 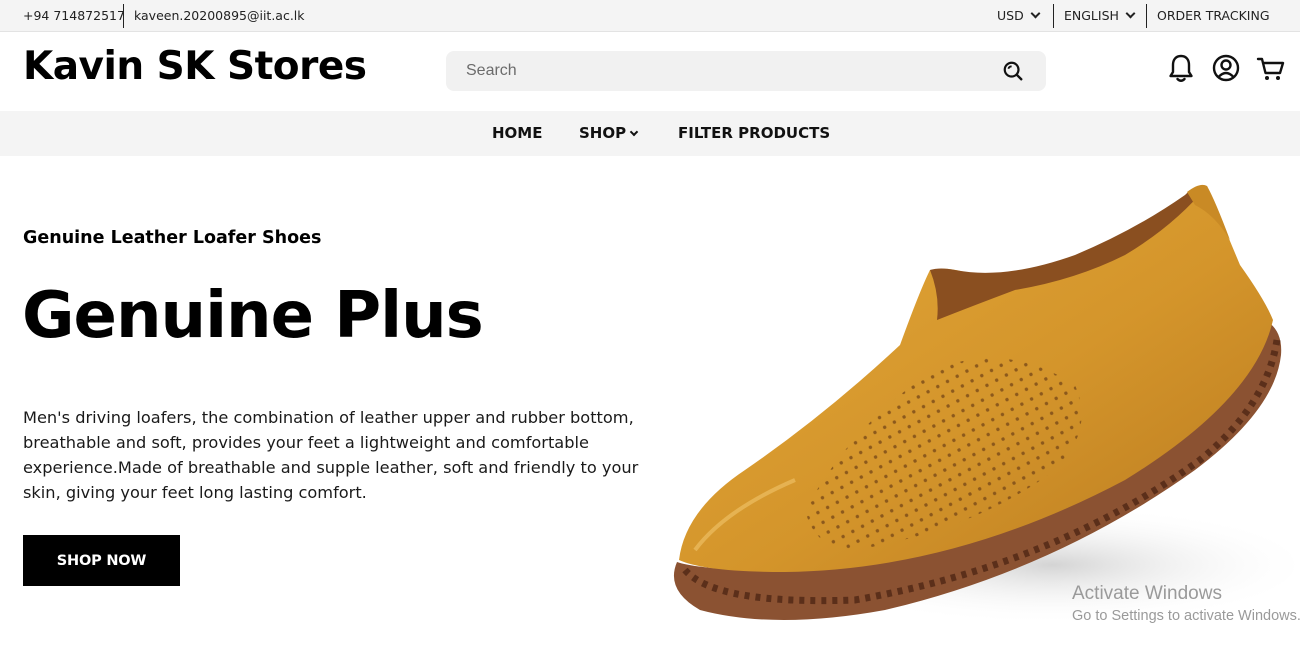 I want to click on order-tracking-link: ORDER TRACKING, so click(x=1213, y=16).